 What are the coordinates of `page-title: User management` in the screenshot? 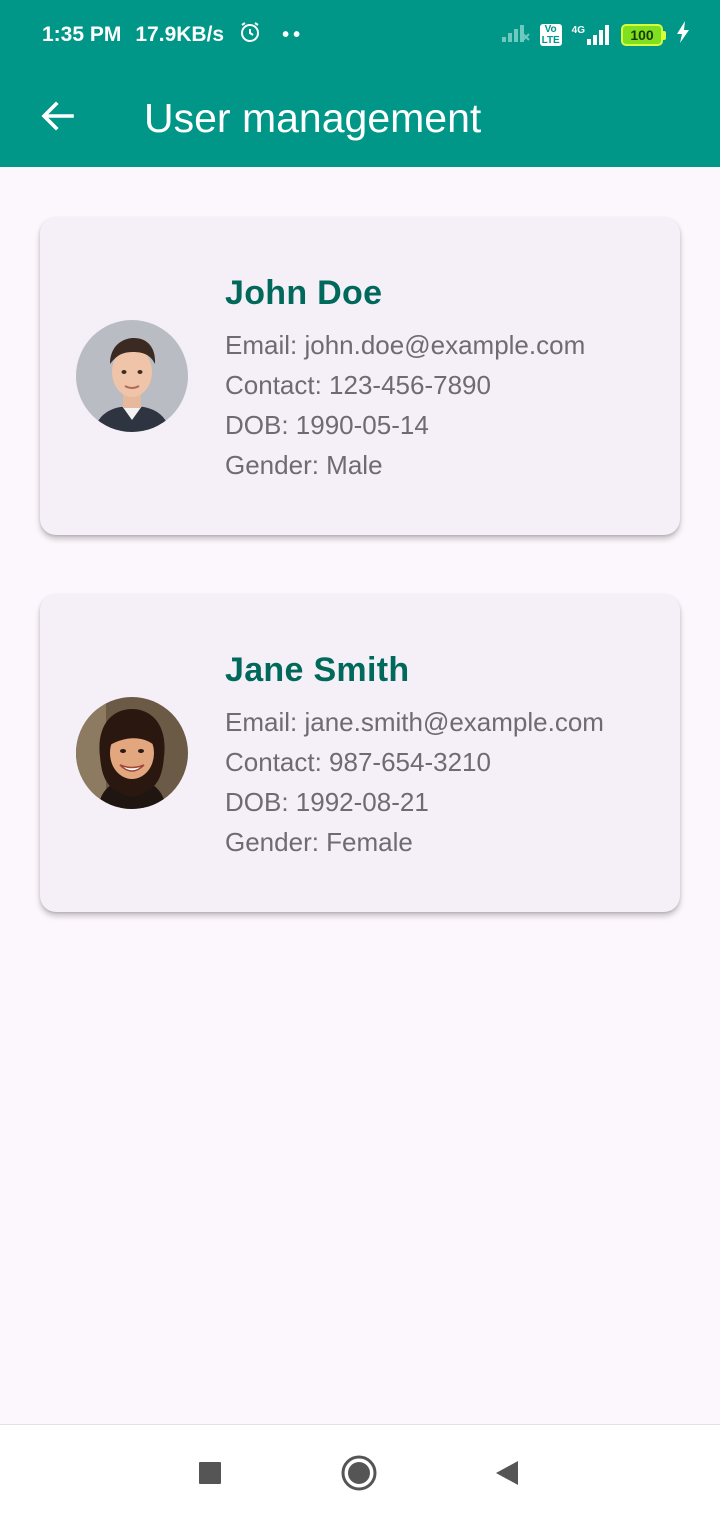 It's located at (313, 118).